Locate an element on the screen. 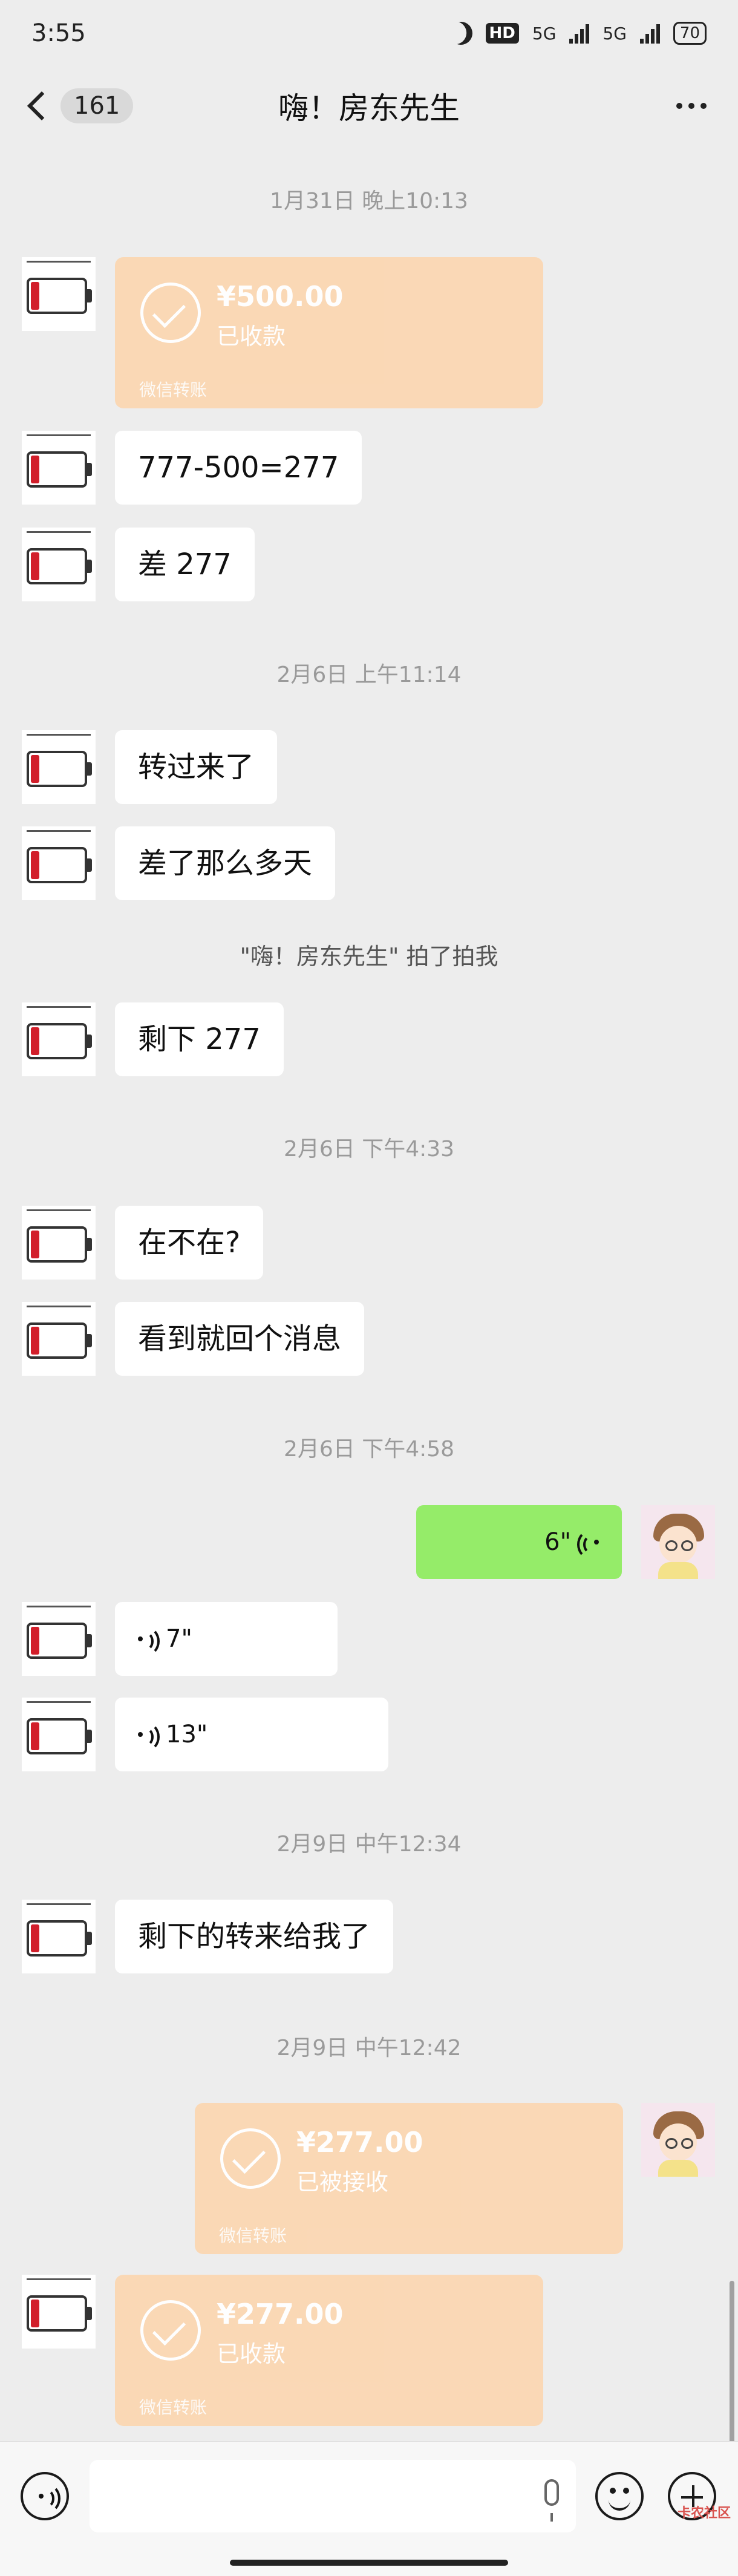  timestamp: 1月31日 晚上10:13 is located at coordinates (369, 201).